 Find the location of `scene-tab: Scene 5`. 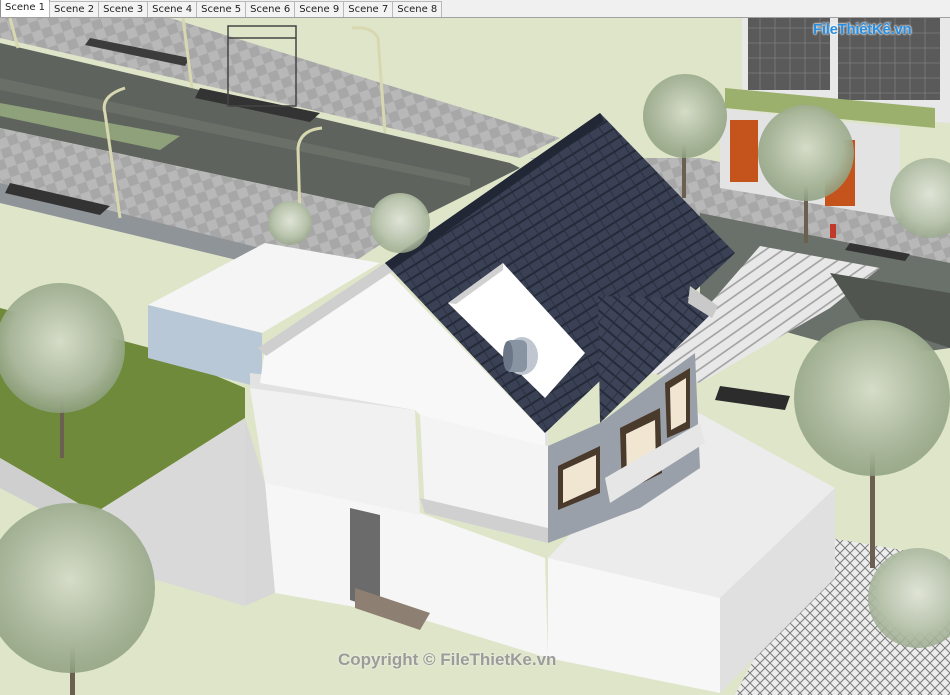

scene-tab: Scene 5 is located at coordinates (221, 9).